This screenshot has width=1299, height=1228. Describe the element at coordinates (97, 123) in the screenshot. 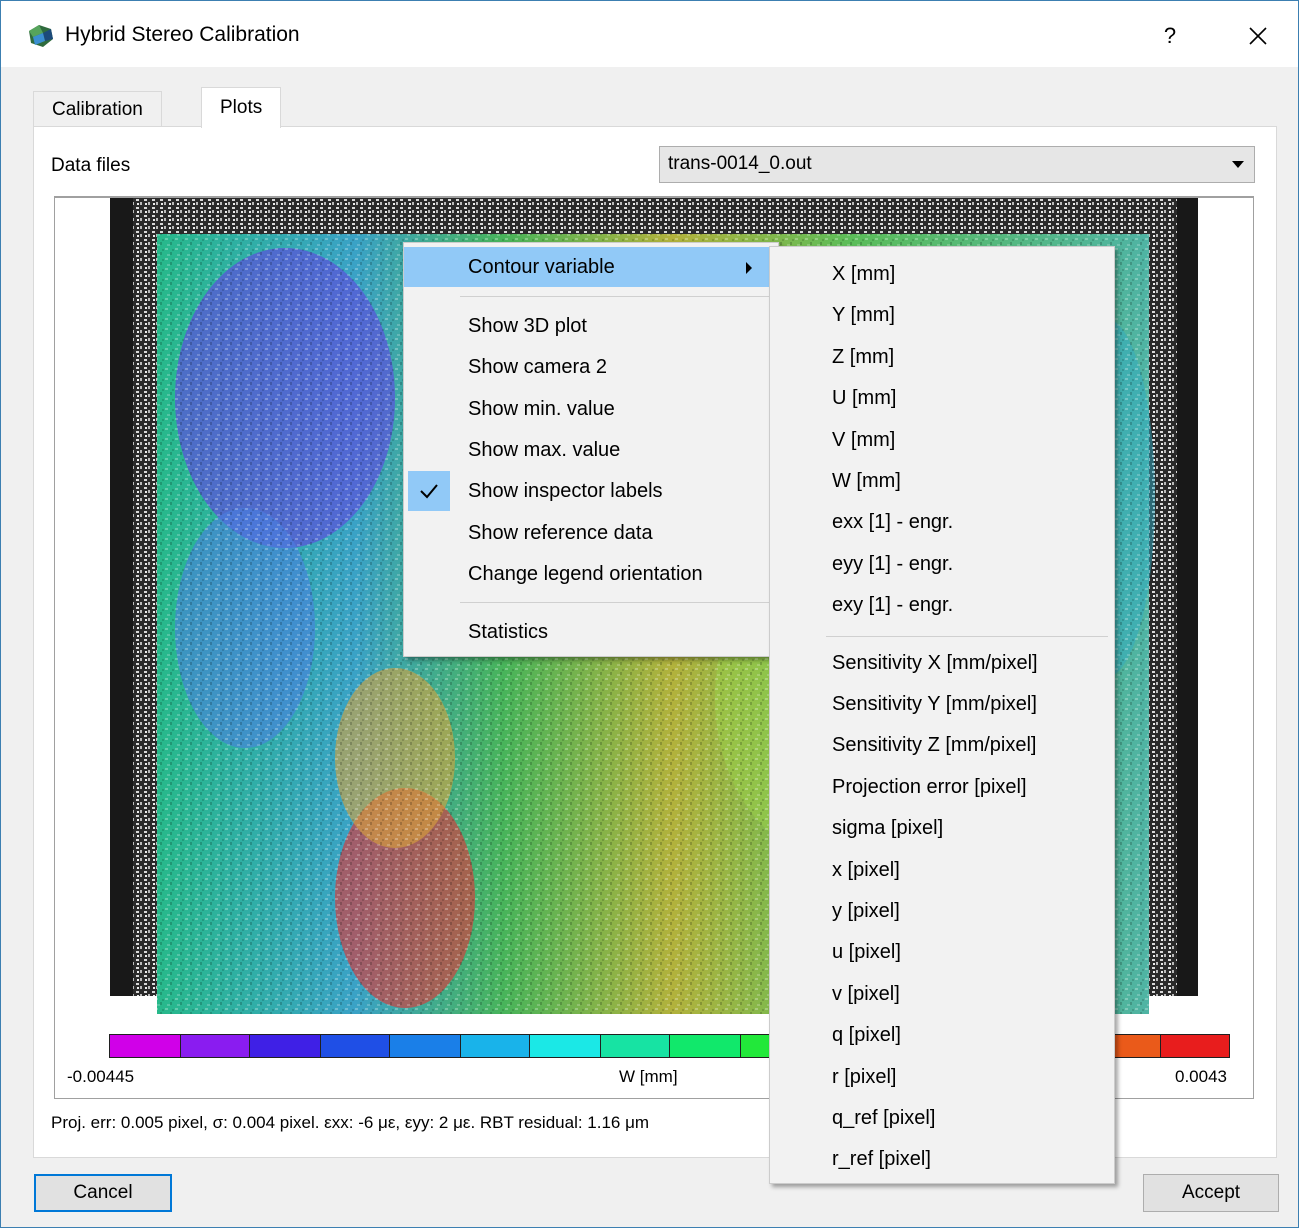

I see `tab-calibration-log: Calibration log` at that location.